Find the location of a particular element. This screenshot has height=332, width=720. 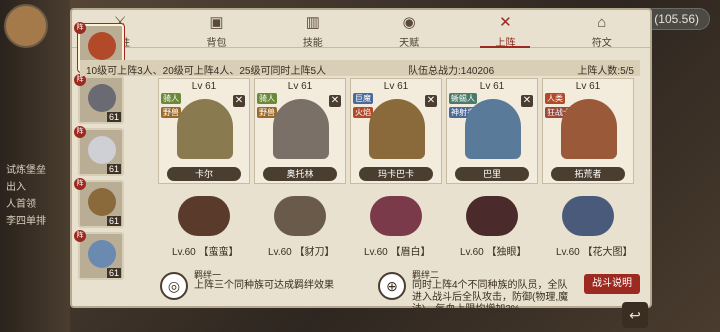

left-menu-item: 出入 is located at coordinates (35, 185).